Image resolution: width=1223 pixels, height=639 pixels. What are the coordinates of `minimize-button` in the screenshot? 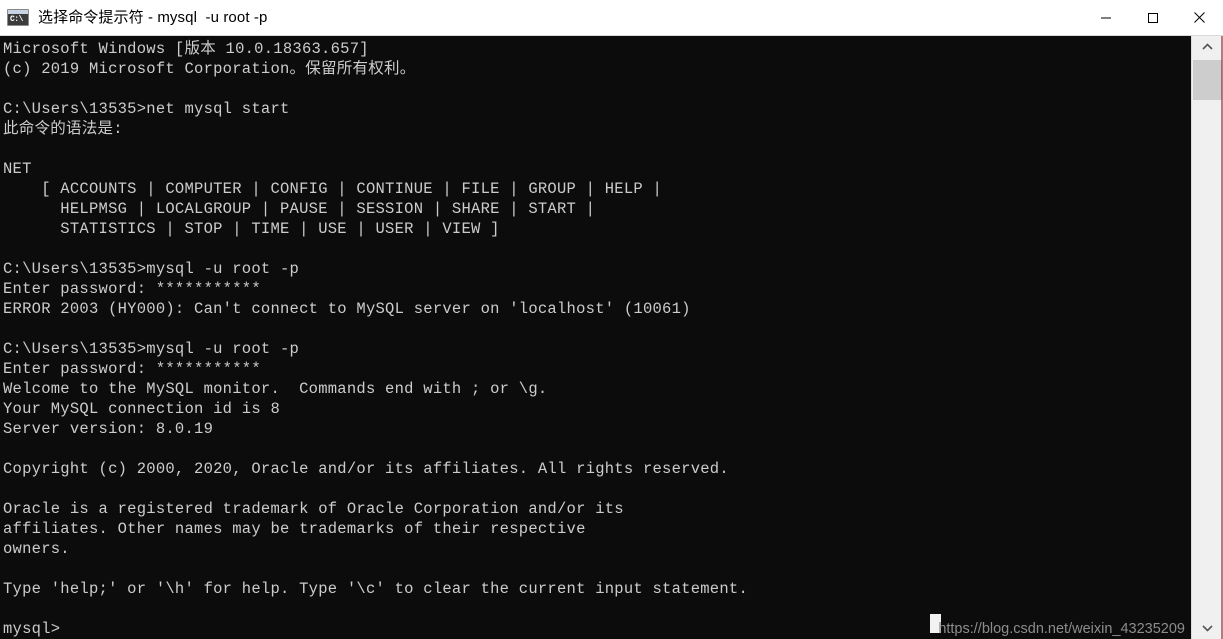 It's located at (1105, 17).